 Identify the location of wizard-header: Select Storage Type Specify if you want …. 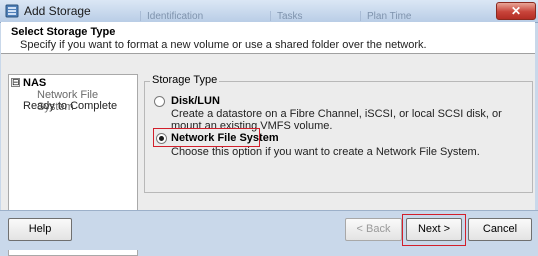
(268, 38).